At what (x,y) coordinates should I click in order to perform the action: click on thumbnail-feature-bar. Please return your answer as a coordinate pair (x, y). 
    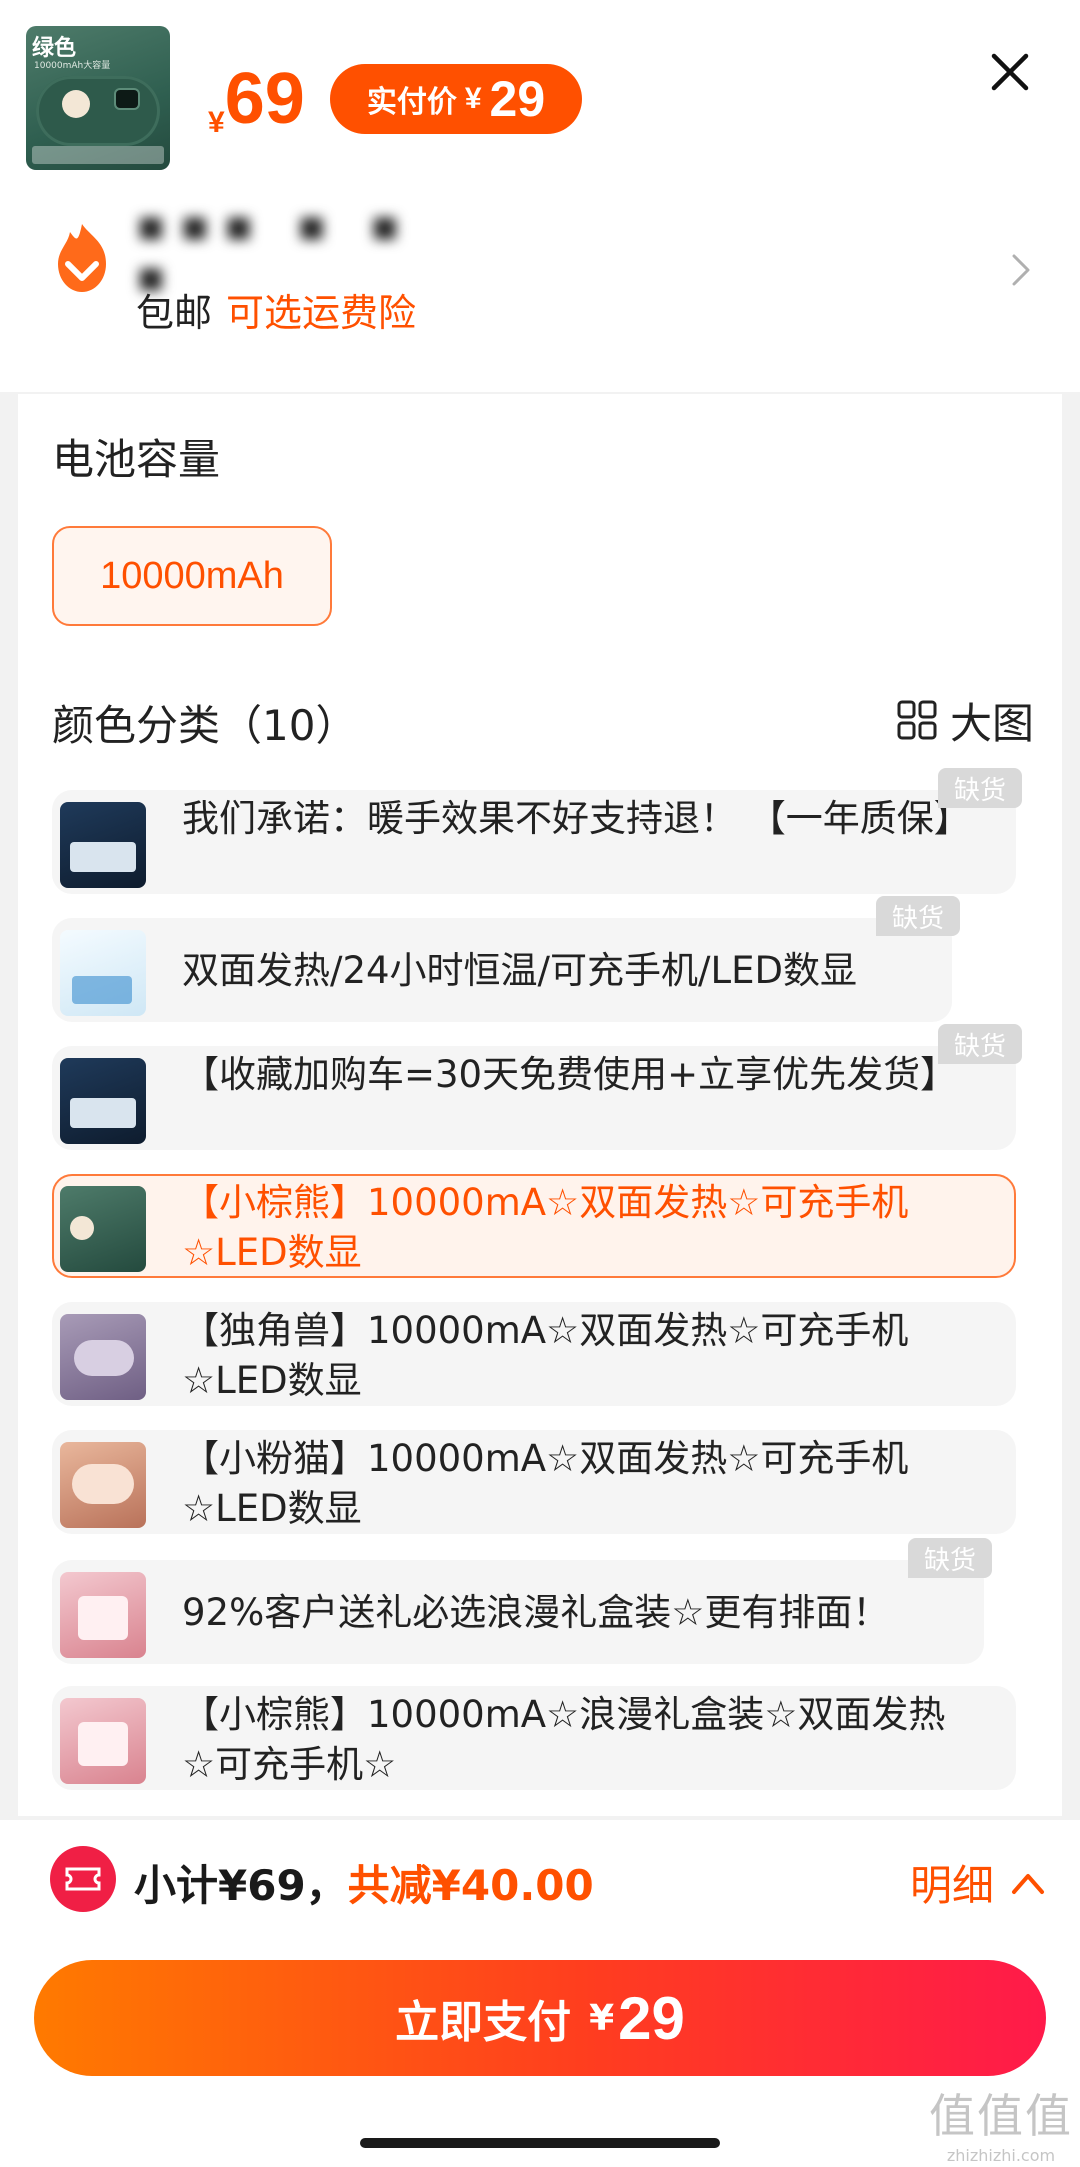
    Looking at the image, I should click on (98, 155).